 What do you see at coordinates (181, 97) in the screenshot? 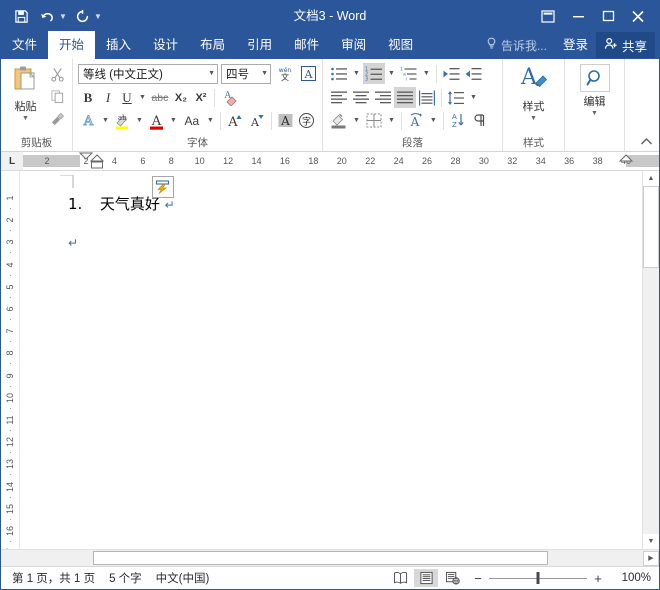
I see `subscript-button: X₂` at bounding box center [181, 97].